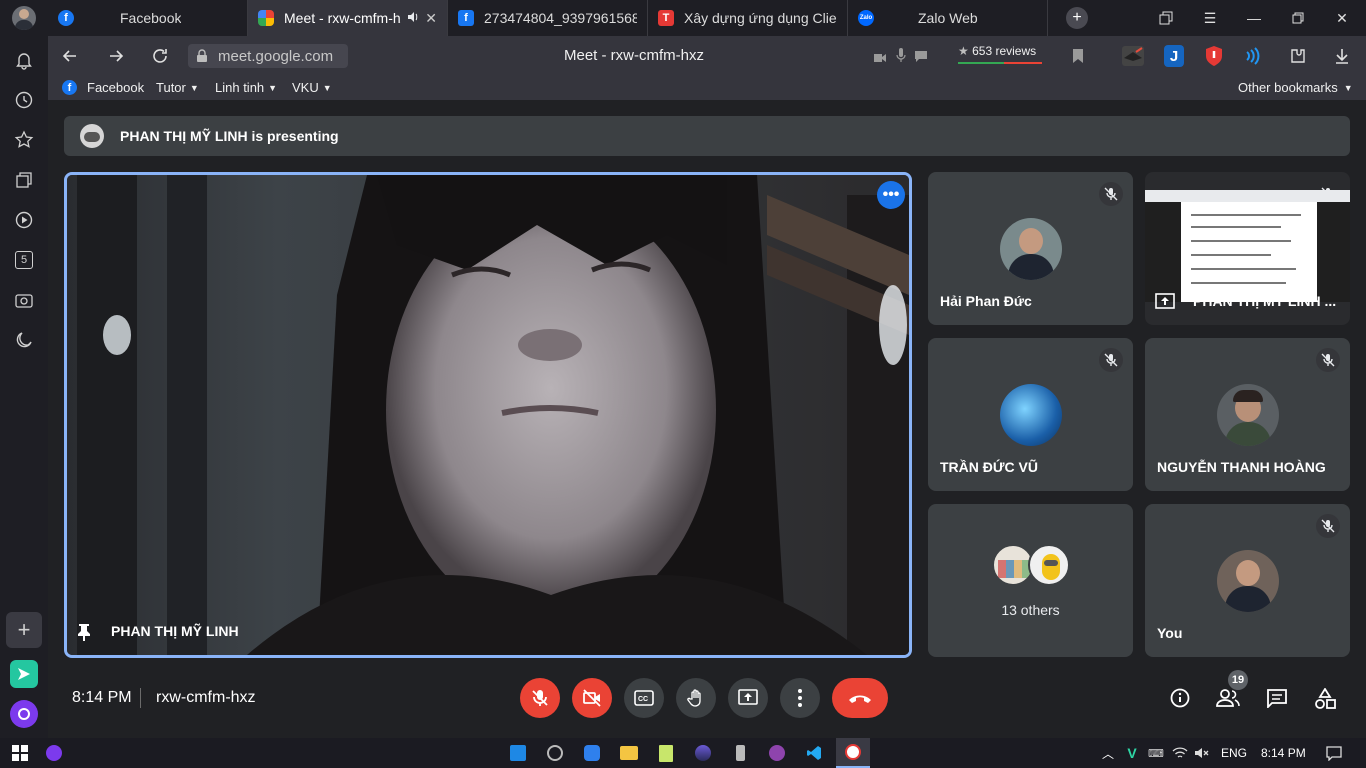  Describe the element at coordinates (116, 56) in the screenshot. I see `forward-button` at that location.